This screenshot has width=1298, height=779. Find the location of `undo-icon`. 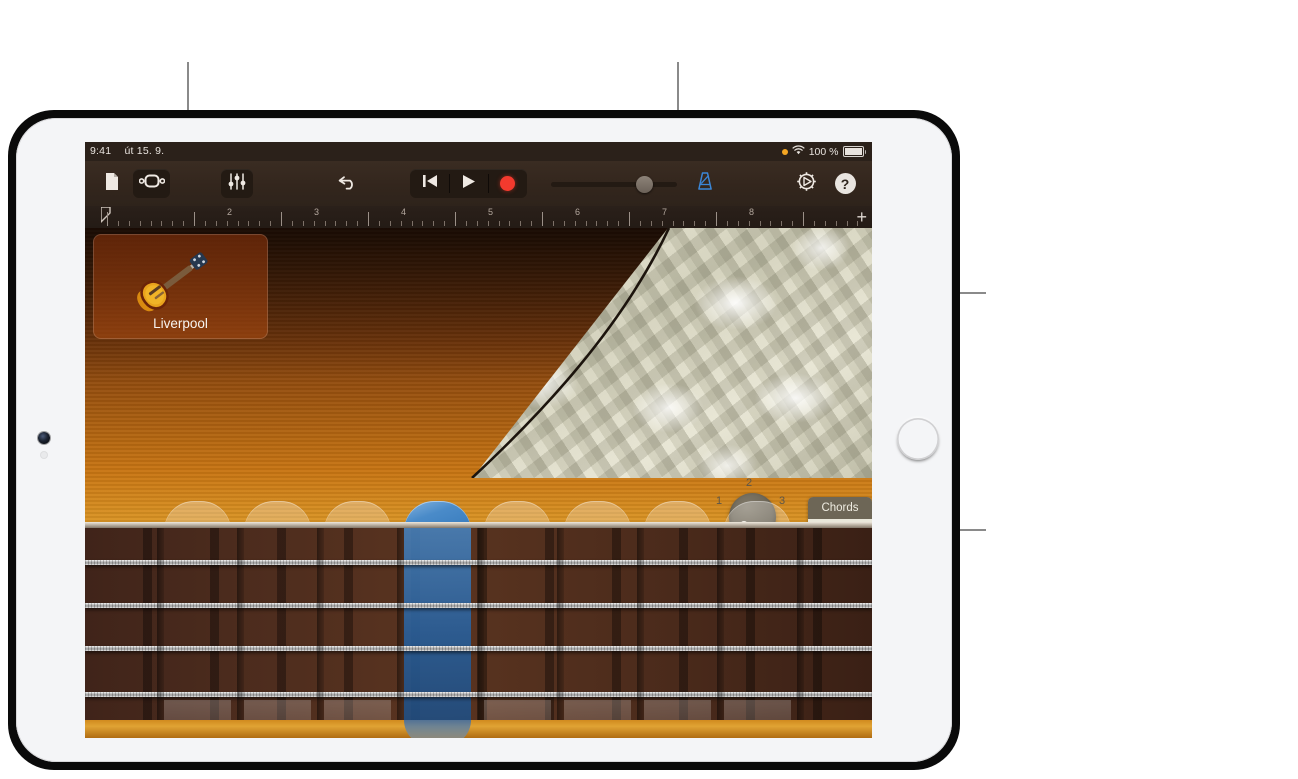

undo-icon is located at coordinates (348, 184).